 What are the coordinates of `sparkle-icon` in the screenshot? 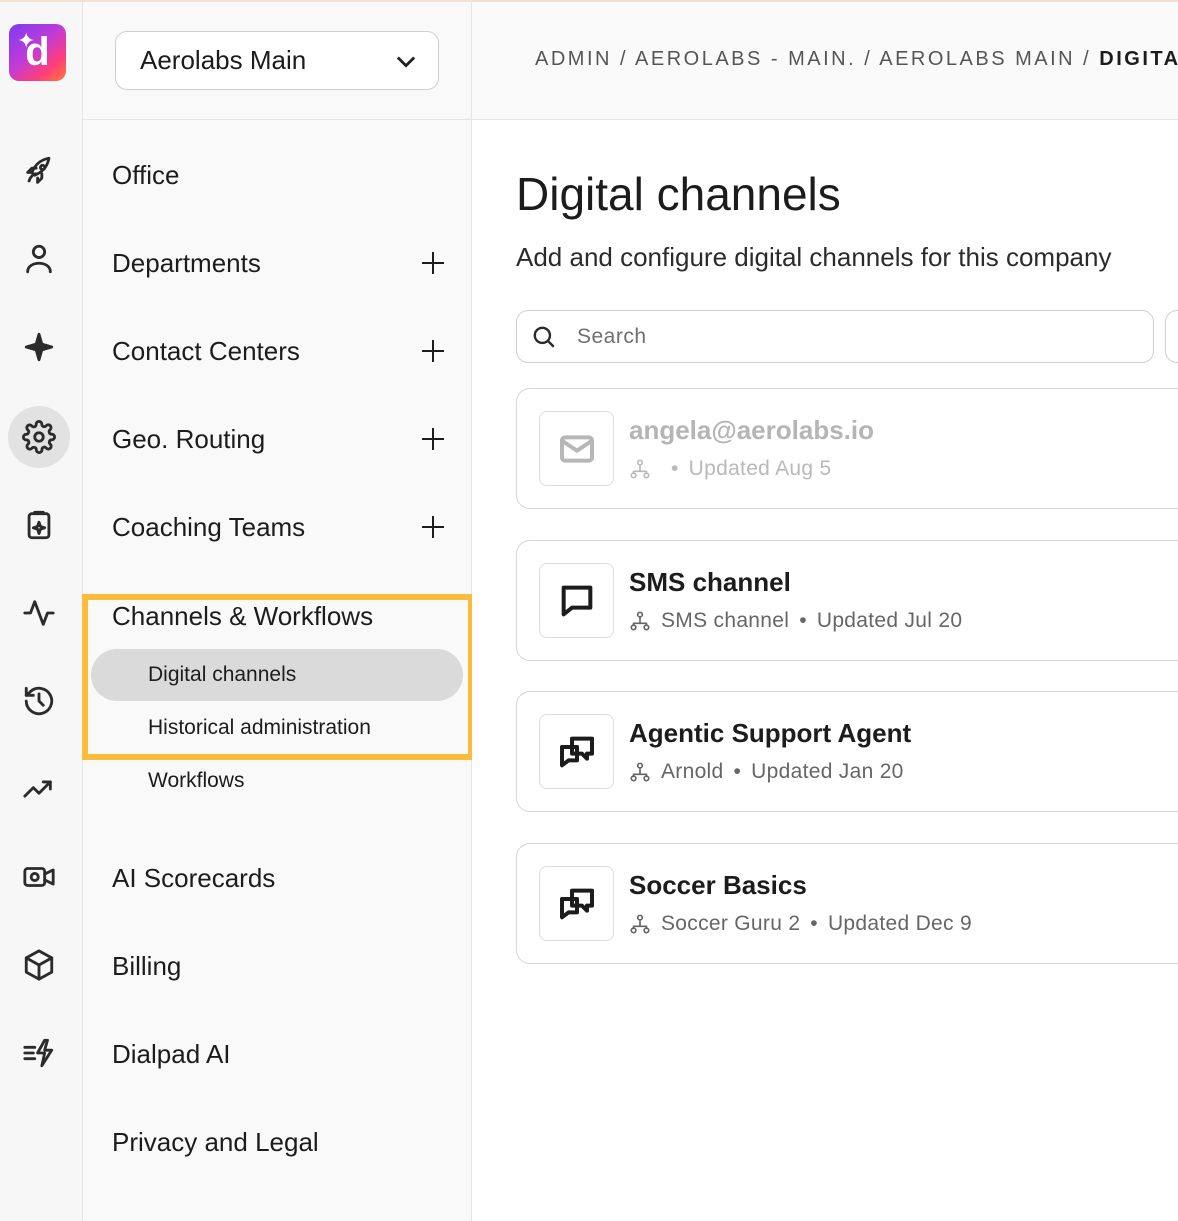 It's located at (39, 347).